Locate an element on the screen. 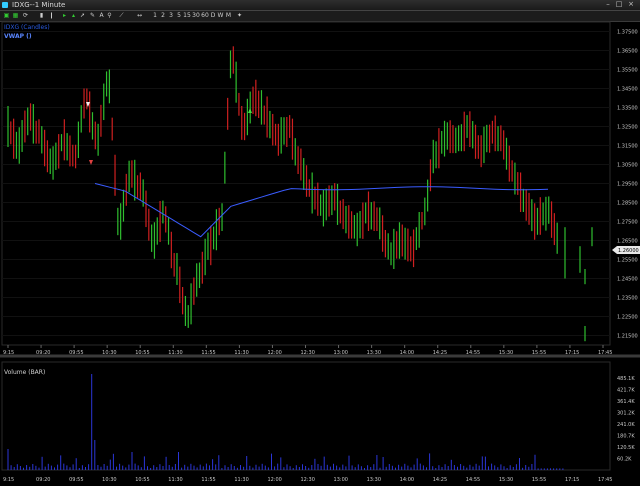 The height and width of the screenshot is (486, 640). volume-time-tick-label: 15:55 is located at coordinates (539, 480).